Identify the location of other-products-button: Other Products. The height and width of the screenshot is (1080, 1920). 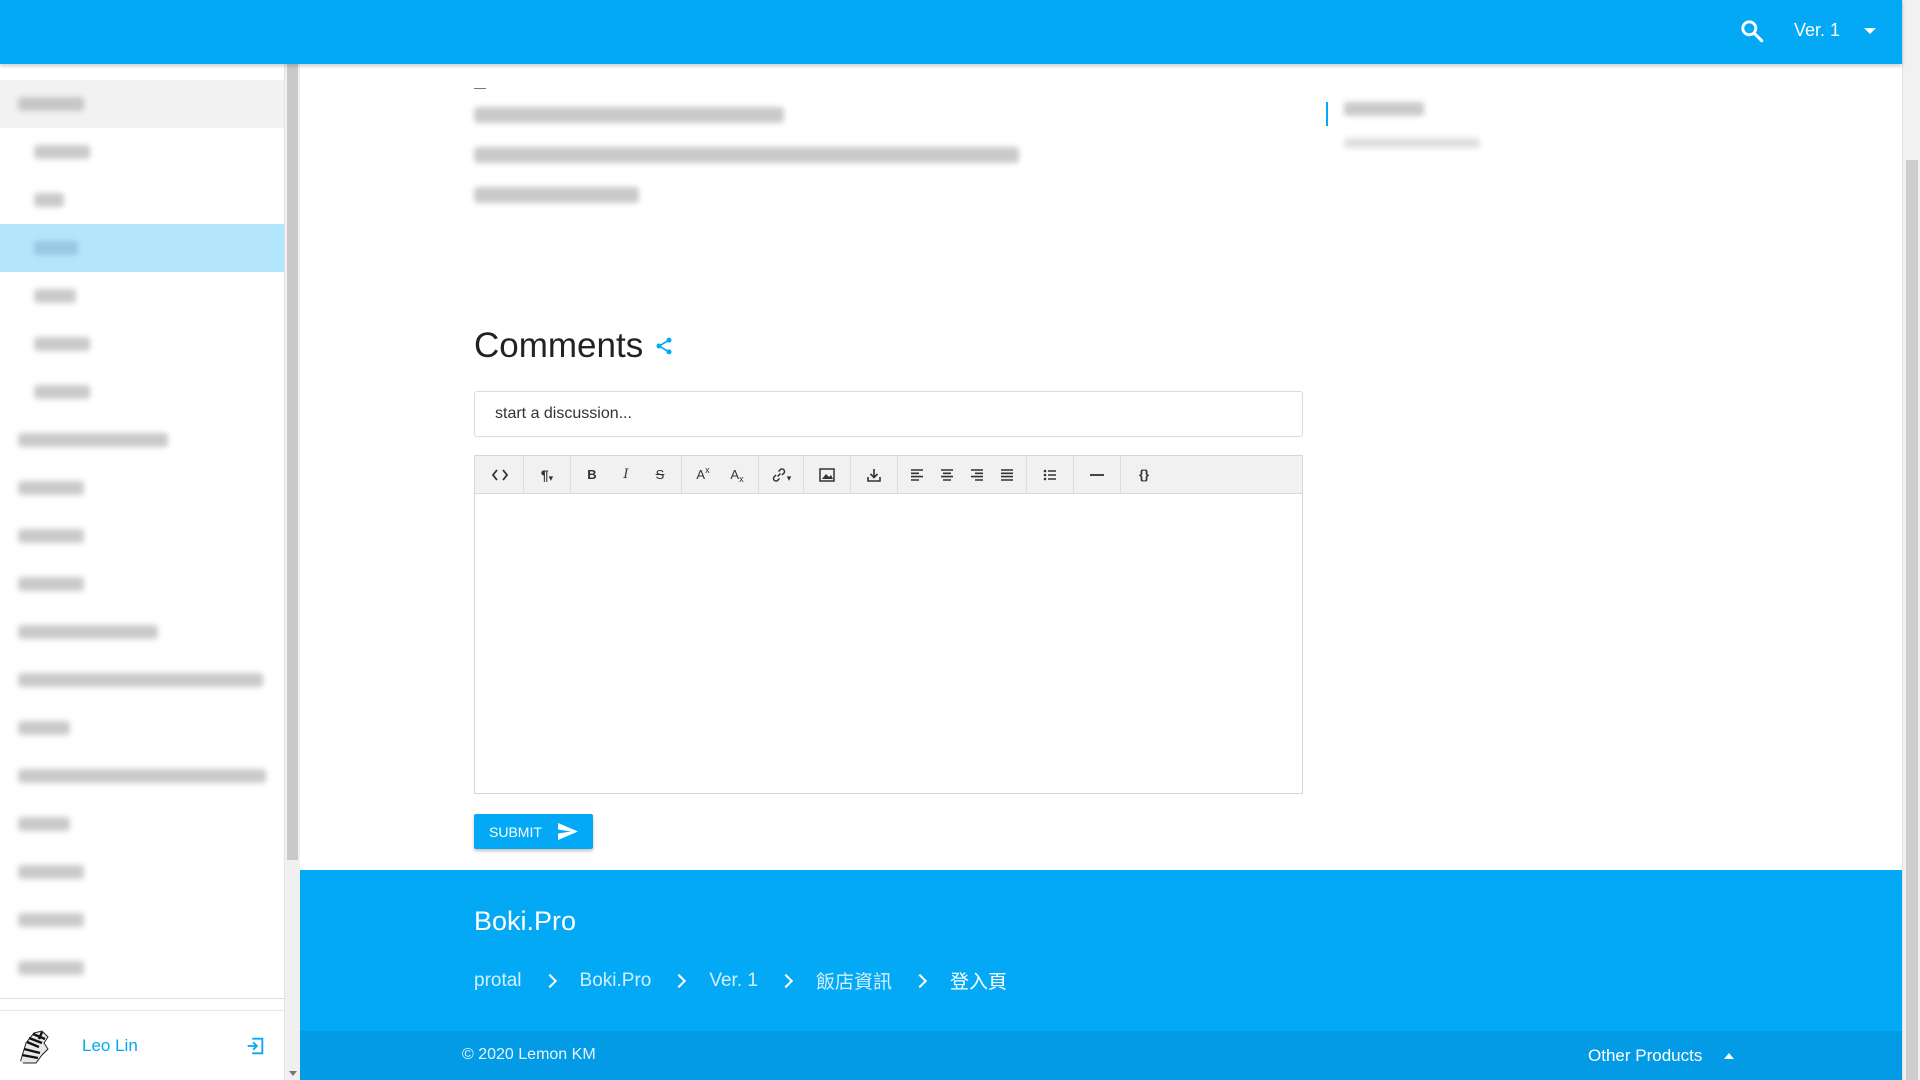
(1661, 1056).